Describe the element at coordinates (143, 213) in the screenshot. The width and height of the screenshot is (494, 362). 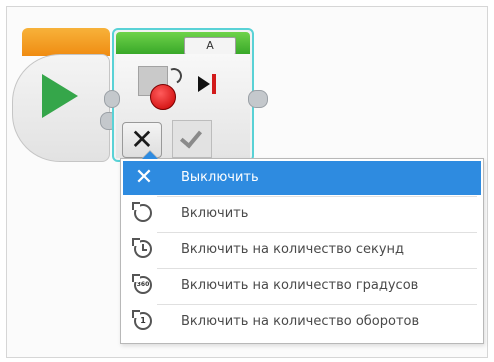
I see `on-rotate-icon` at that location.